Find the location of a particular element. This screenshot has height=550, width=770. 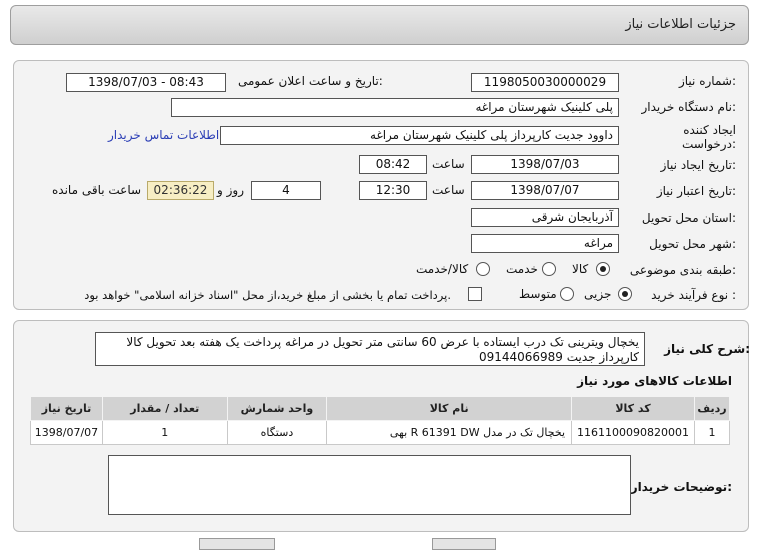

cell-need-date: 1398/07/07 is located at coordinates (66, 432).